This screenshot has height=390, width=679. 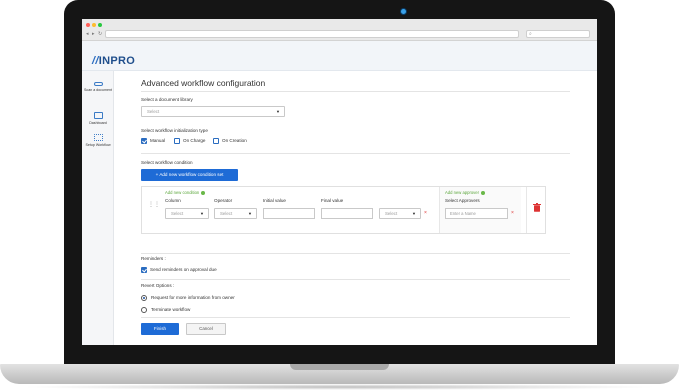 What do you see at coordinates (144, 298) in the screenshot?
I see `request-info-radio` at bounding box center [144, 298].